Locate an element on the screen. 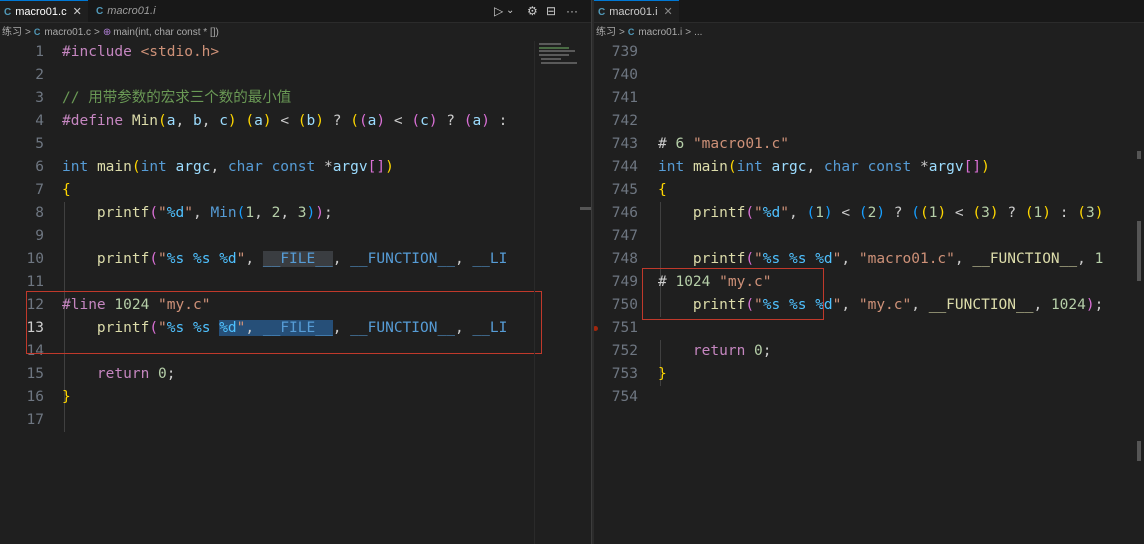  code-line: 16} is located at coordinates (295, 397).